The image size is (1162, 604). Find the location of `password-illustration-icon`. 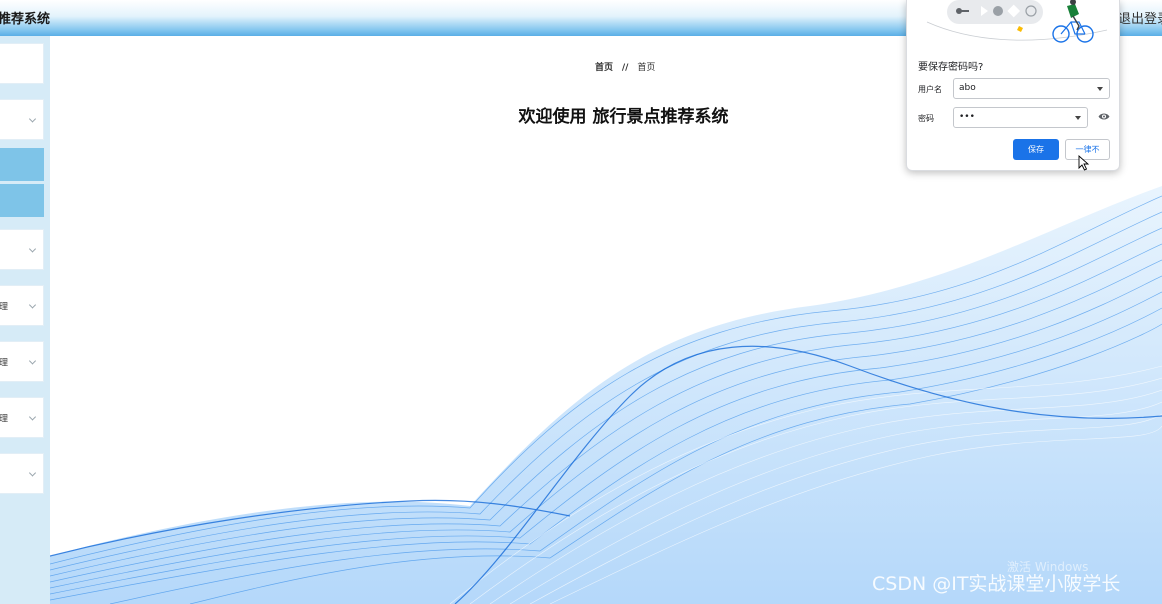

password-illustration-icon is located at coordinates (1017, 21).